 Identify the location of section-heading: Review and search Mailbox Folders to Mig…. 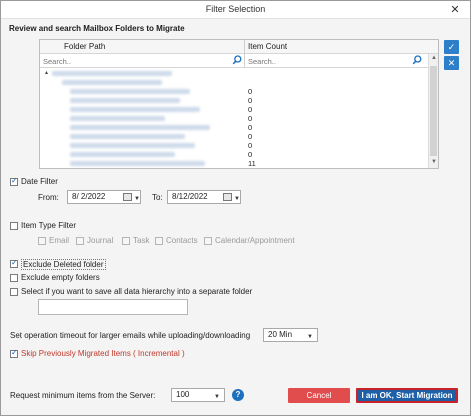
(97, 28).